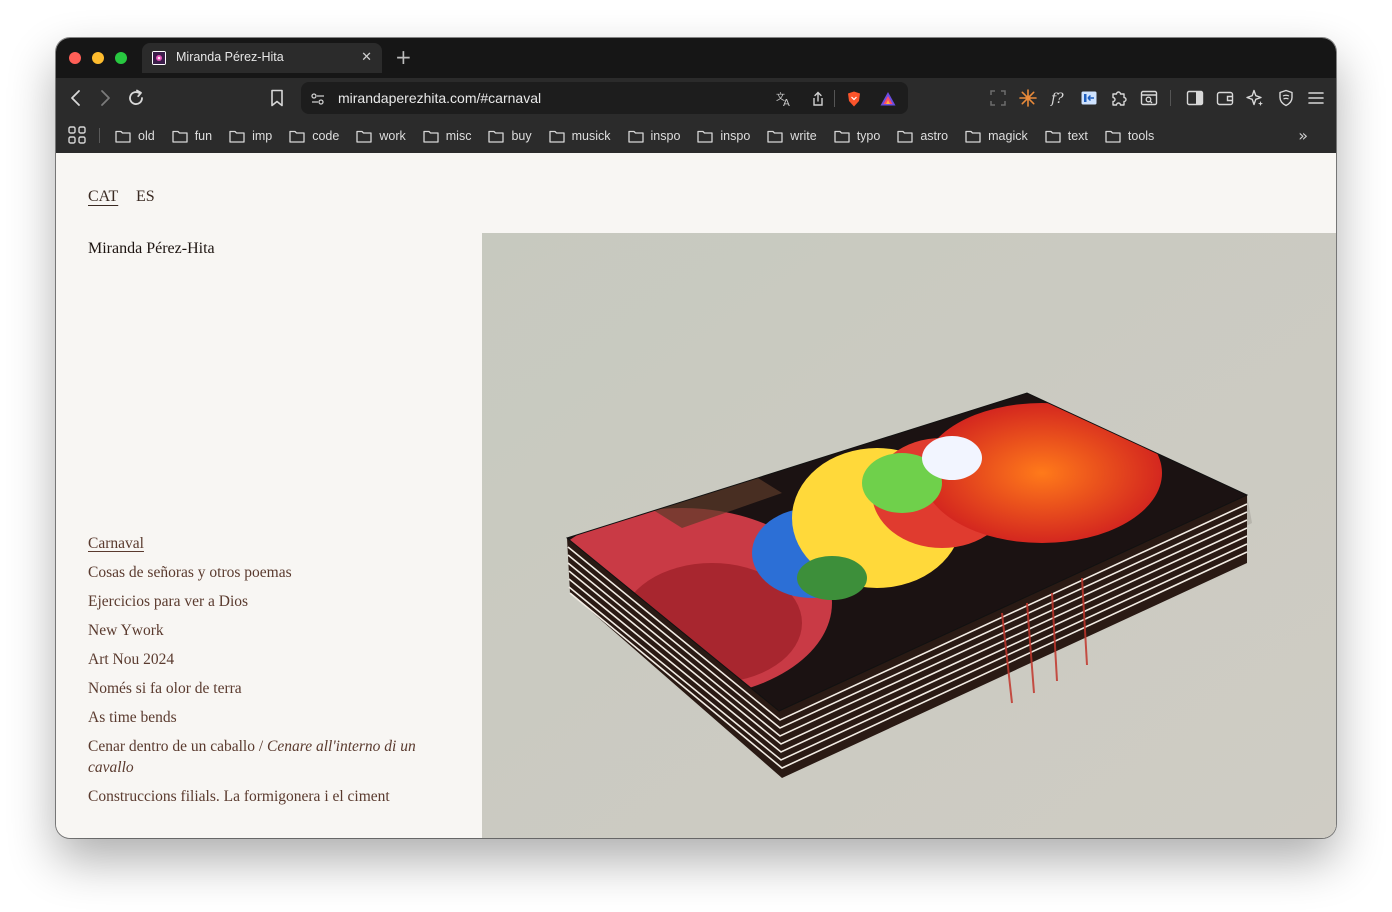 This screenshot has height=912, width=1392. Describe the element at coordinates (696, 58) in the screenshot. I see `tab-strip: Miranda Pérez-Hita ✕ +` at that location.